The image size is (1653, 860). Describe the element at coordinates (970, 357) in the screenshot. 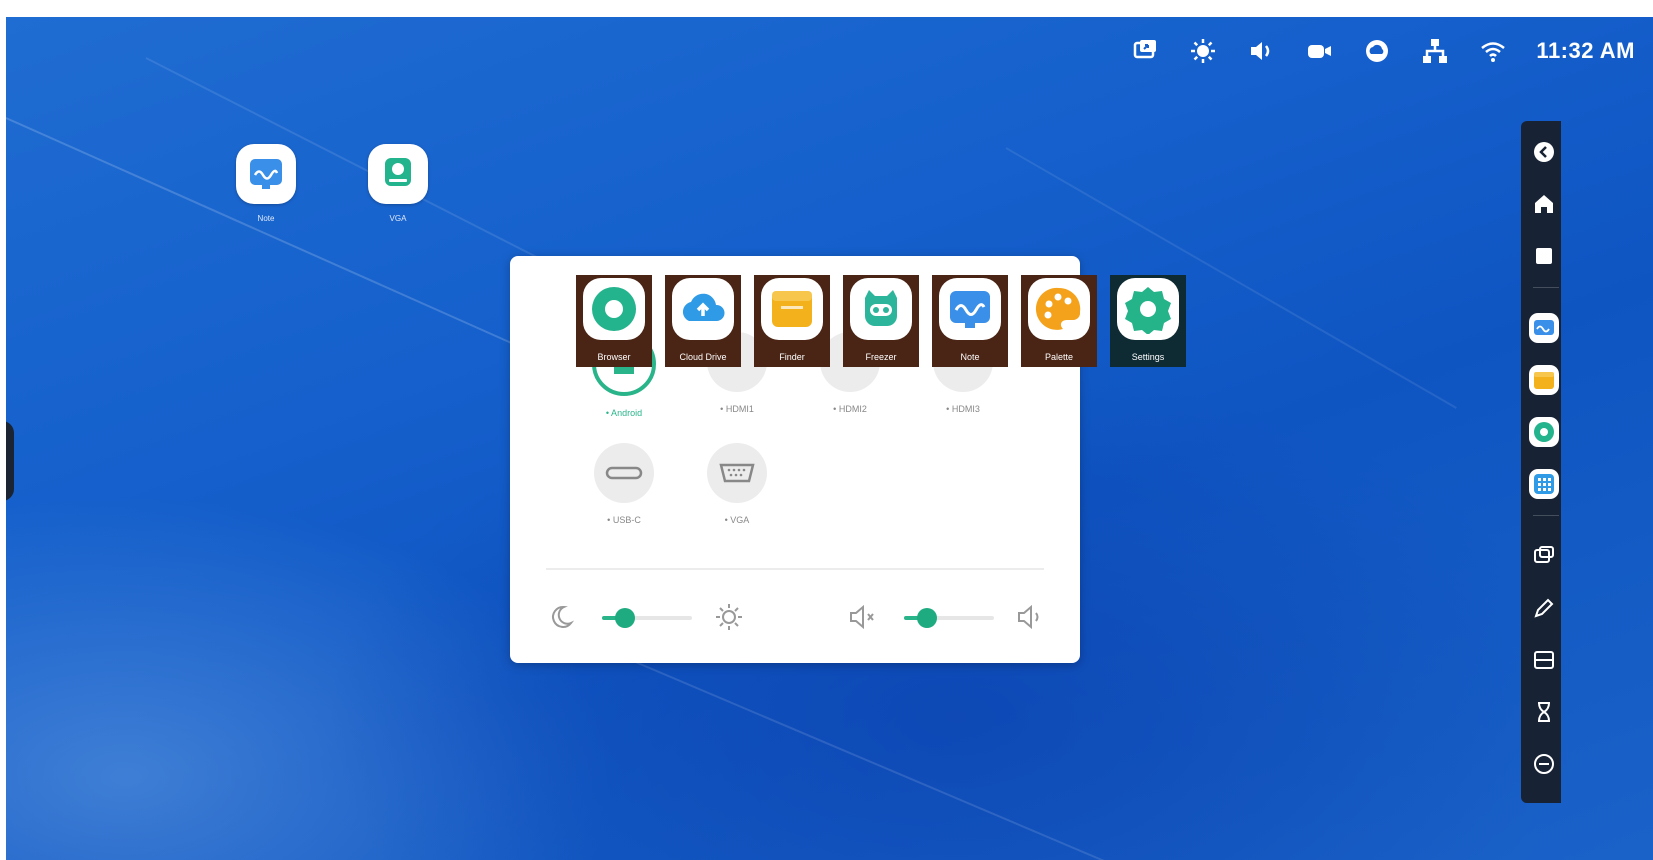

I see `app-label: Note` at that location.